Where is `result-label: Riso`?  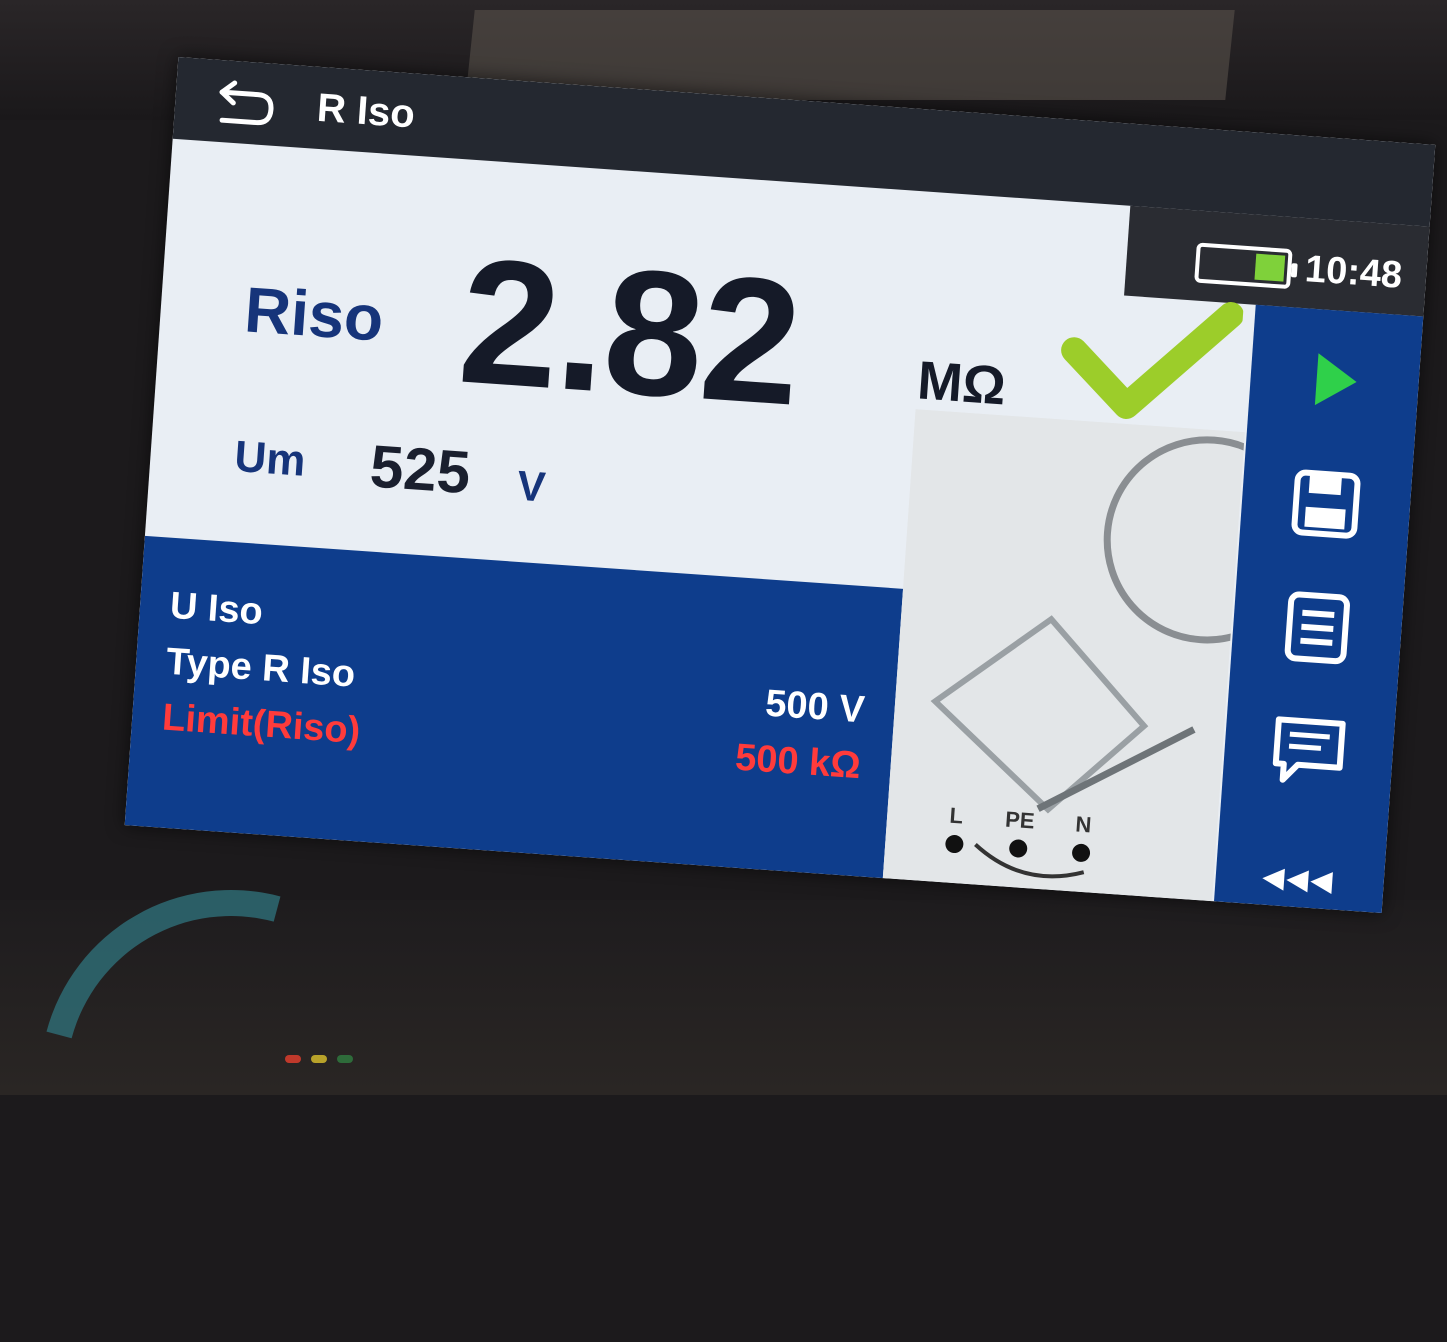
result-label: Riso is located at coordinates (314, 314).